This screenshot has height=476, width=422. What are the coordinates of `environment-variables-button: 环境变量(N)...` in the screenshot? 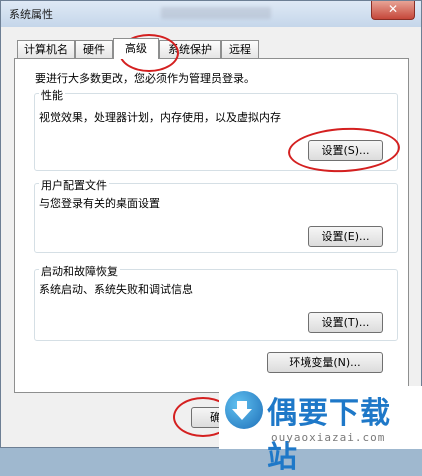 It's located at (325, 362).